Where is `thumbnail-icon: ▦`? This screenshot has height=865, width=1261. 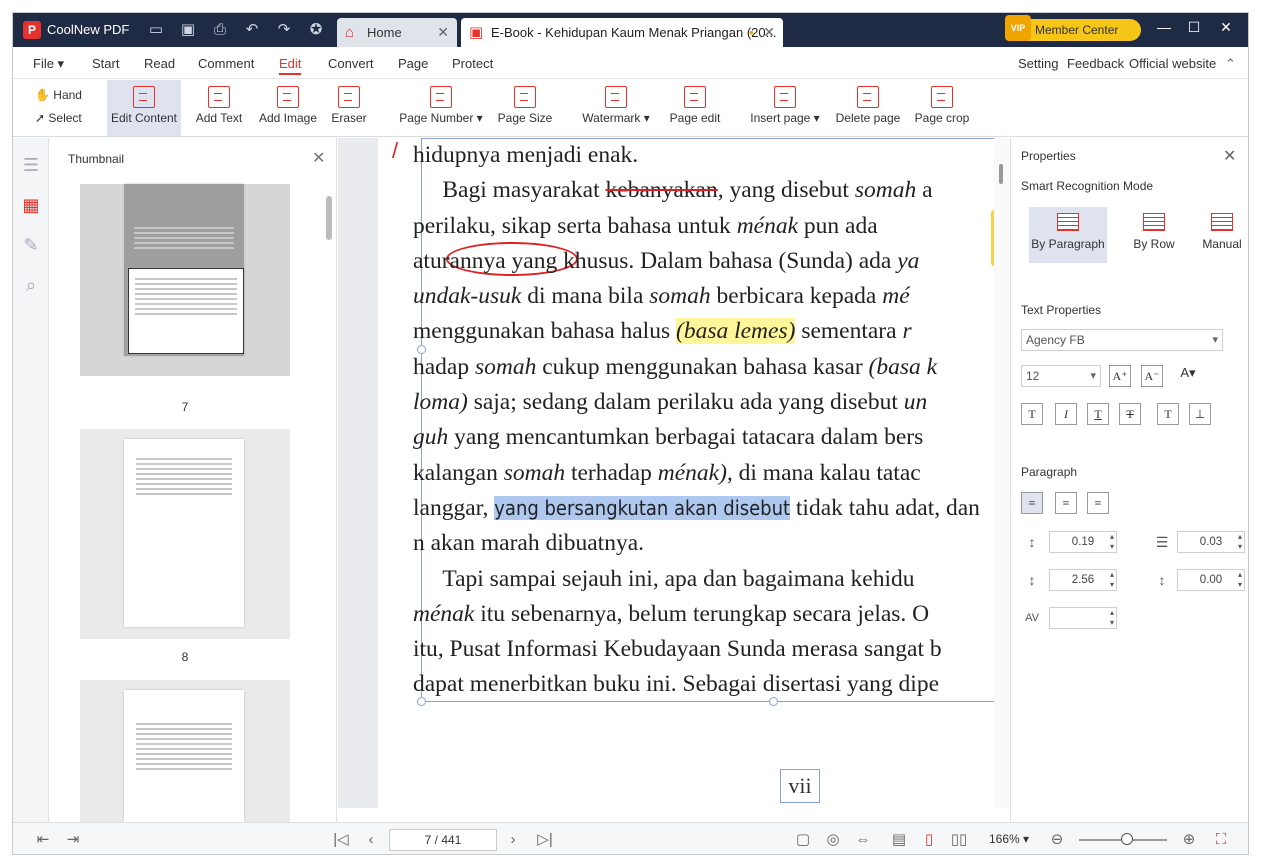 thumbnail-icon: ▦ is located at coordinates (31, 205).